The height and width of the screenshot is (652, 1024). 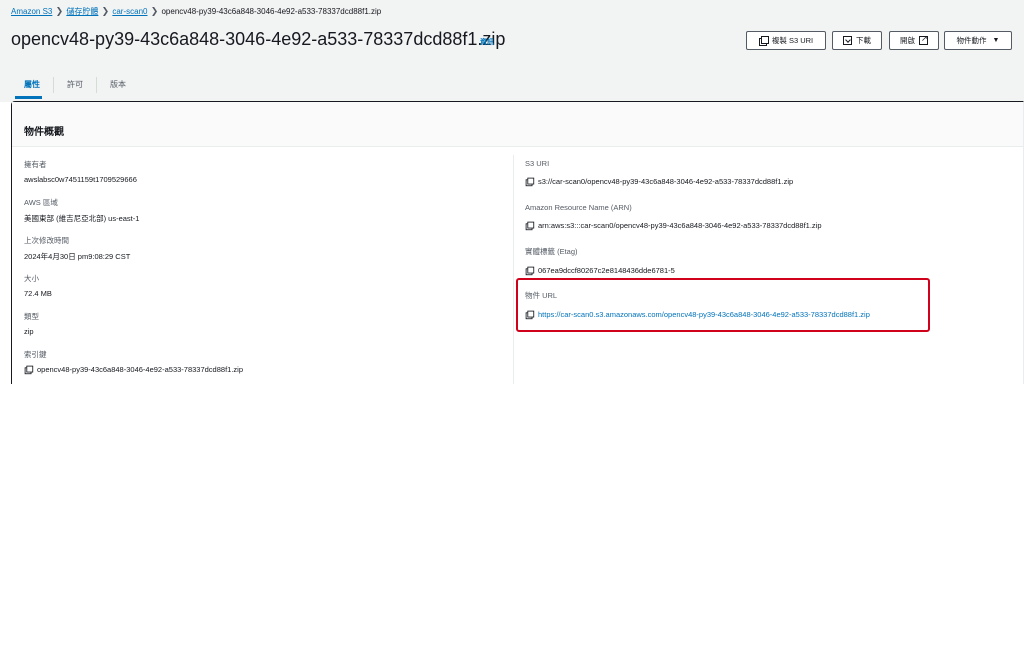 I want to click on size-field: 大小 72.4 MB, so click(x=38, y=285).